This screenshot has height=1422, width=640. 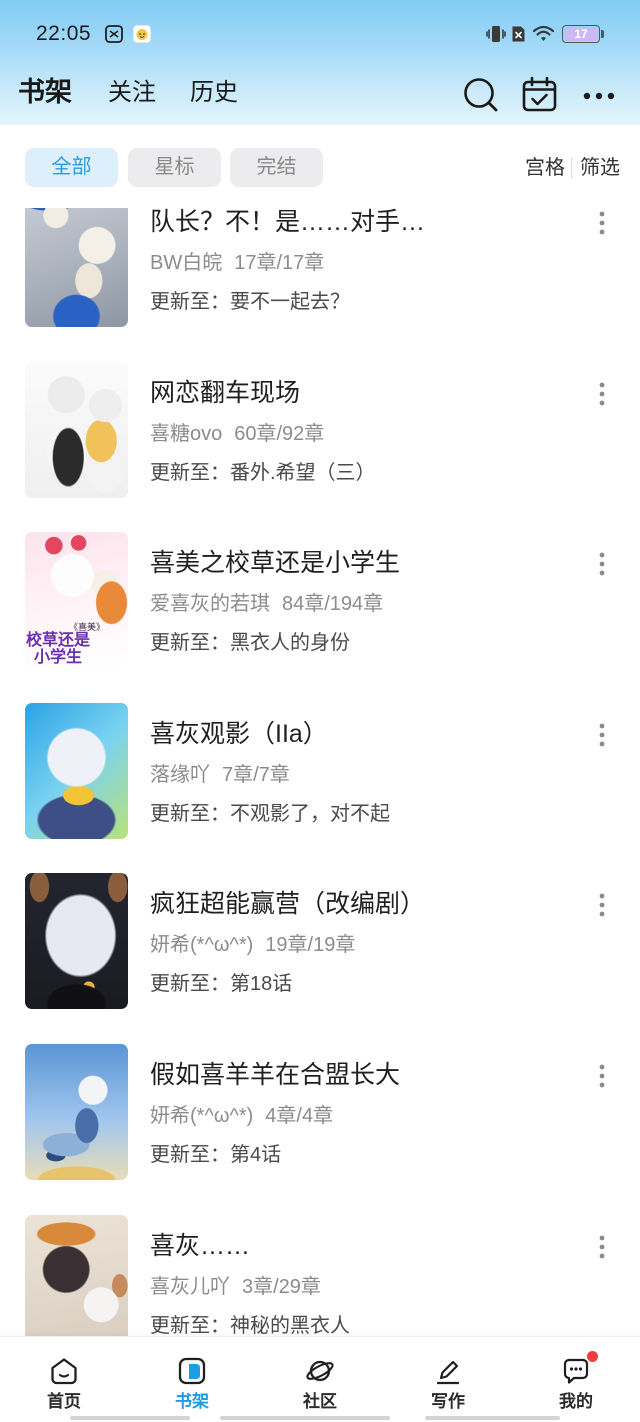 I want to click on tab-history: 历史, so click(x=214, y=93).